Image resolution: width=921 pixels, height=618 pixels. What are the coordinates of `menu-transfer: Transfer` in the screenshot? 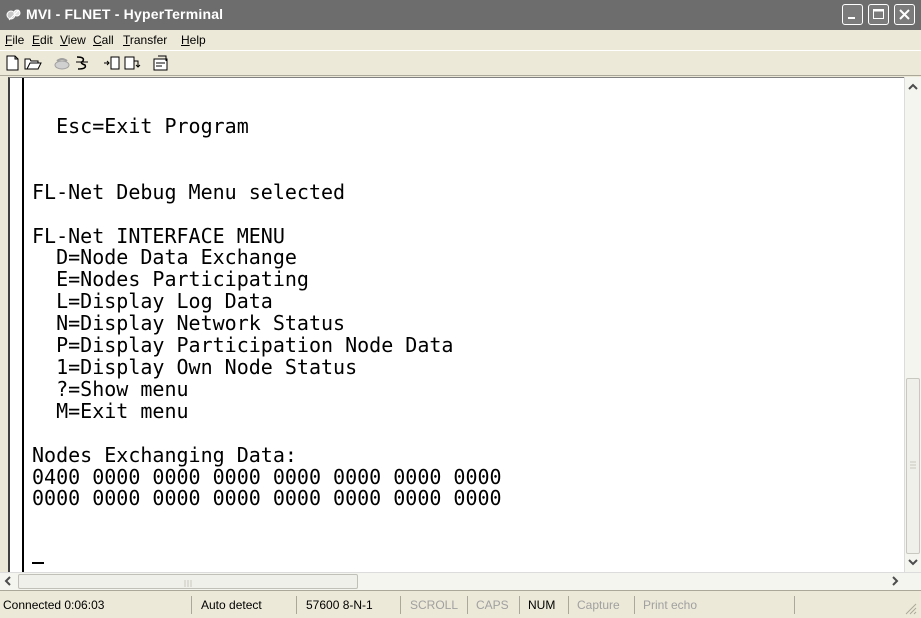 It's located at (145, 40).